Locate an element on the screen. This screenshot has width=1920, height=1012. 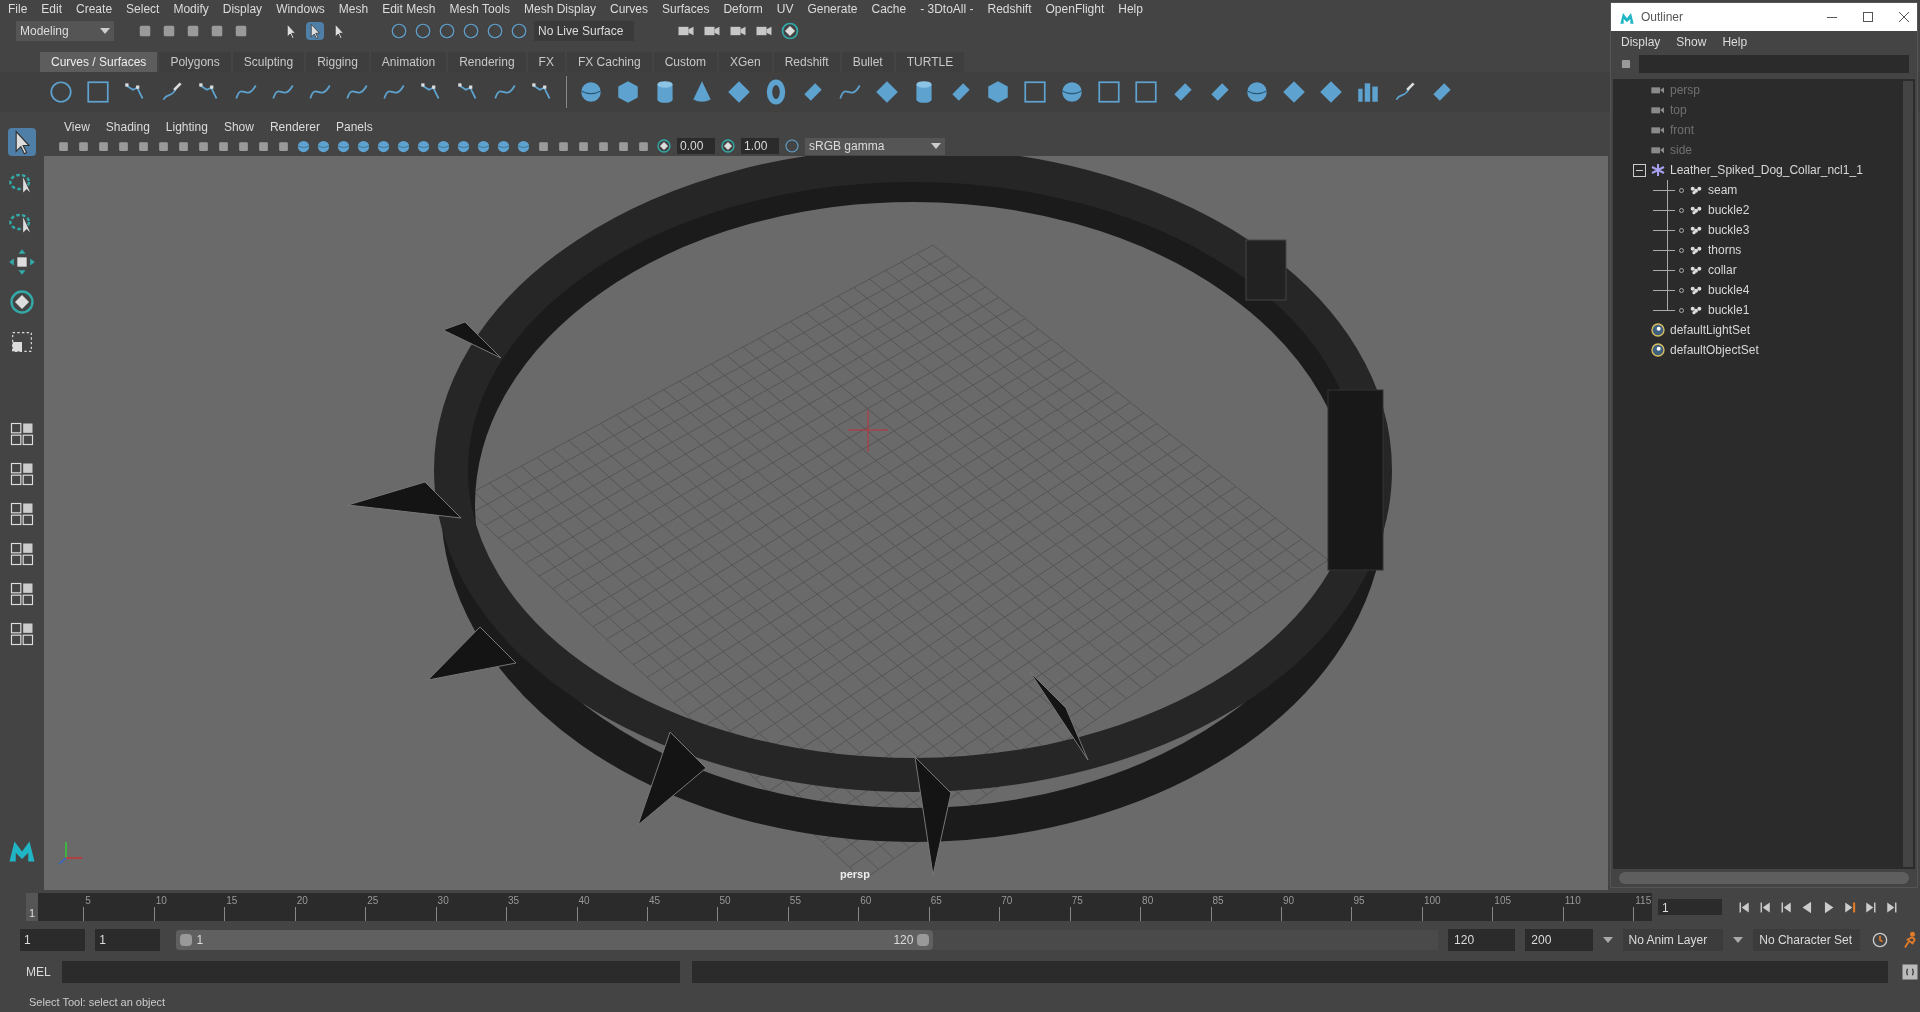
menu-item: Mesh Tools is located at coordinates (479, 9).